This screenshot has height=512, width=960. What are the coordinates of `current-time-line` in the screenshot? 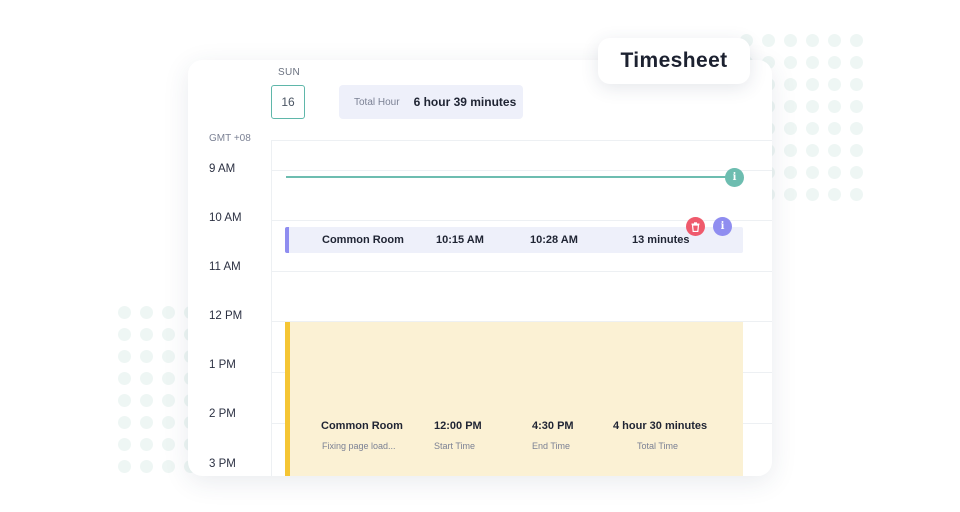 It's located at (511, 177).